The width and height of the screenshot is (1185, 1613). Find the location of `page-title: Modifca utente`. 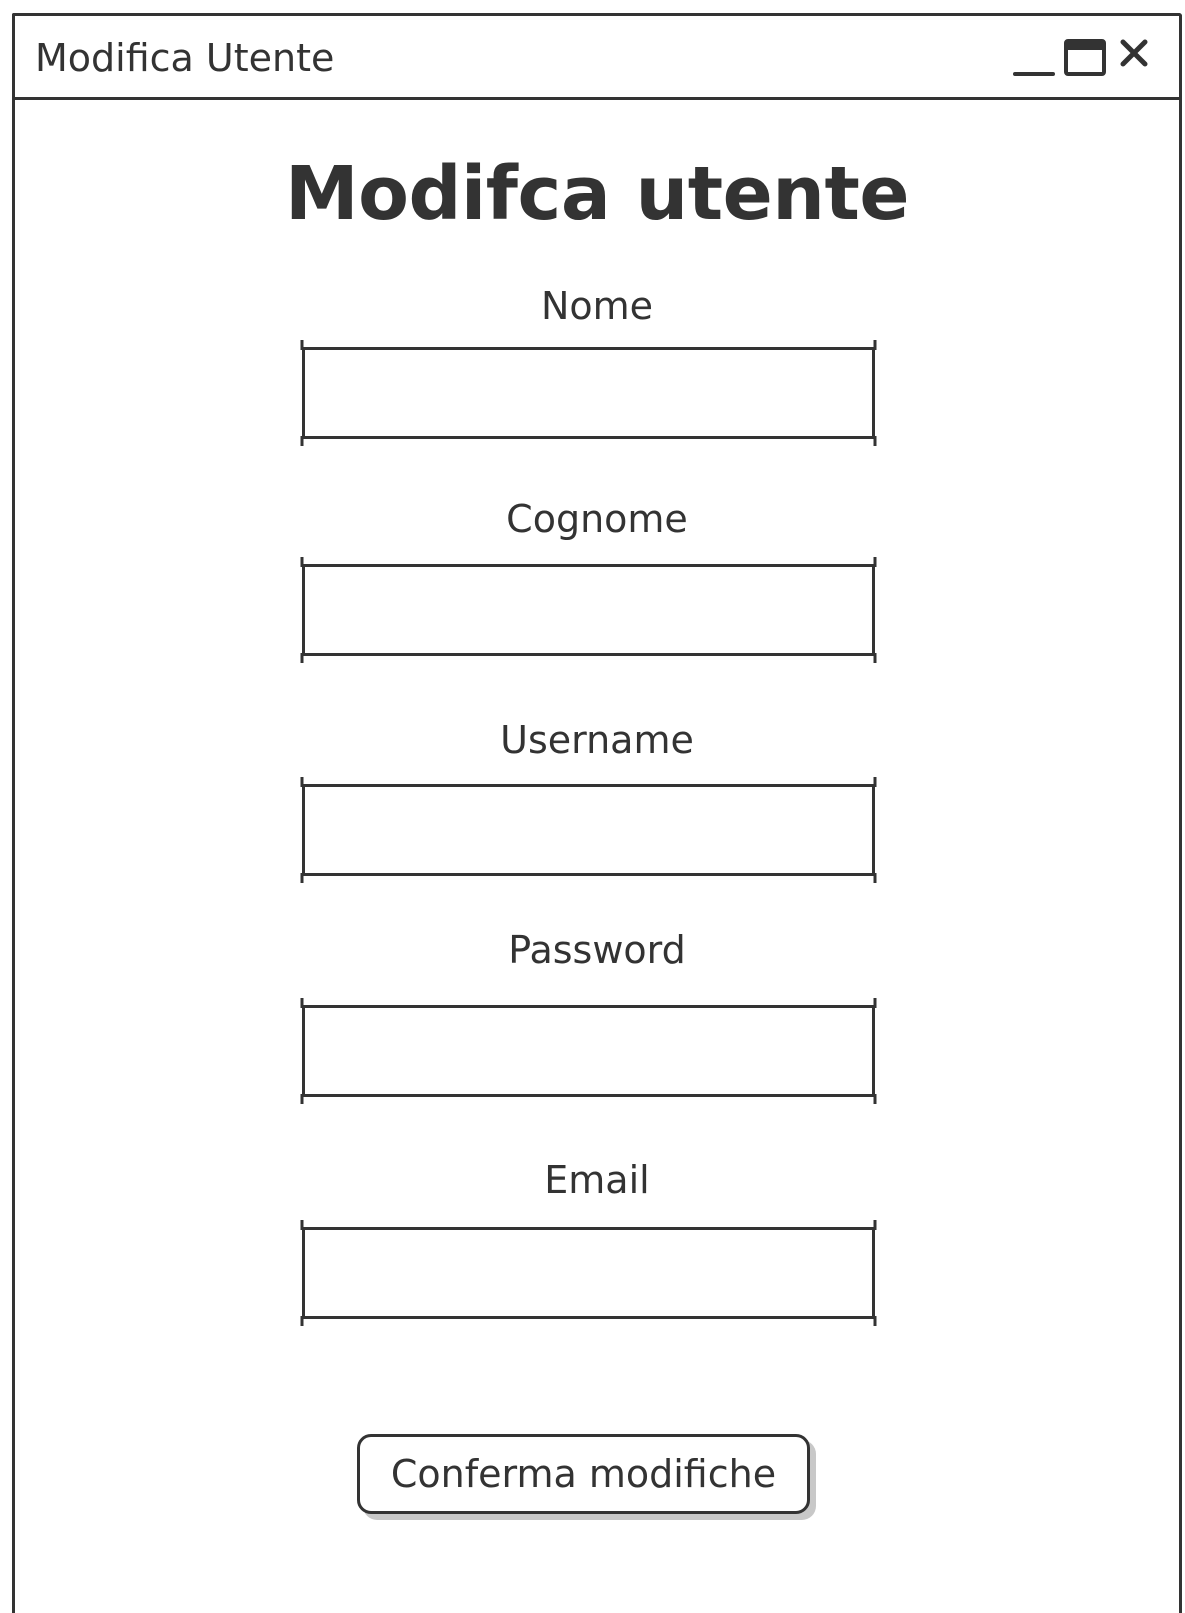

page-title: Modifca utente is located at coordinates (597, 194).